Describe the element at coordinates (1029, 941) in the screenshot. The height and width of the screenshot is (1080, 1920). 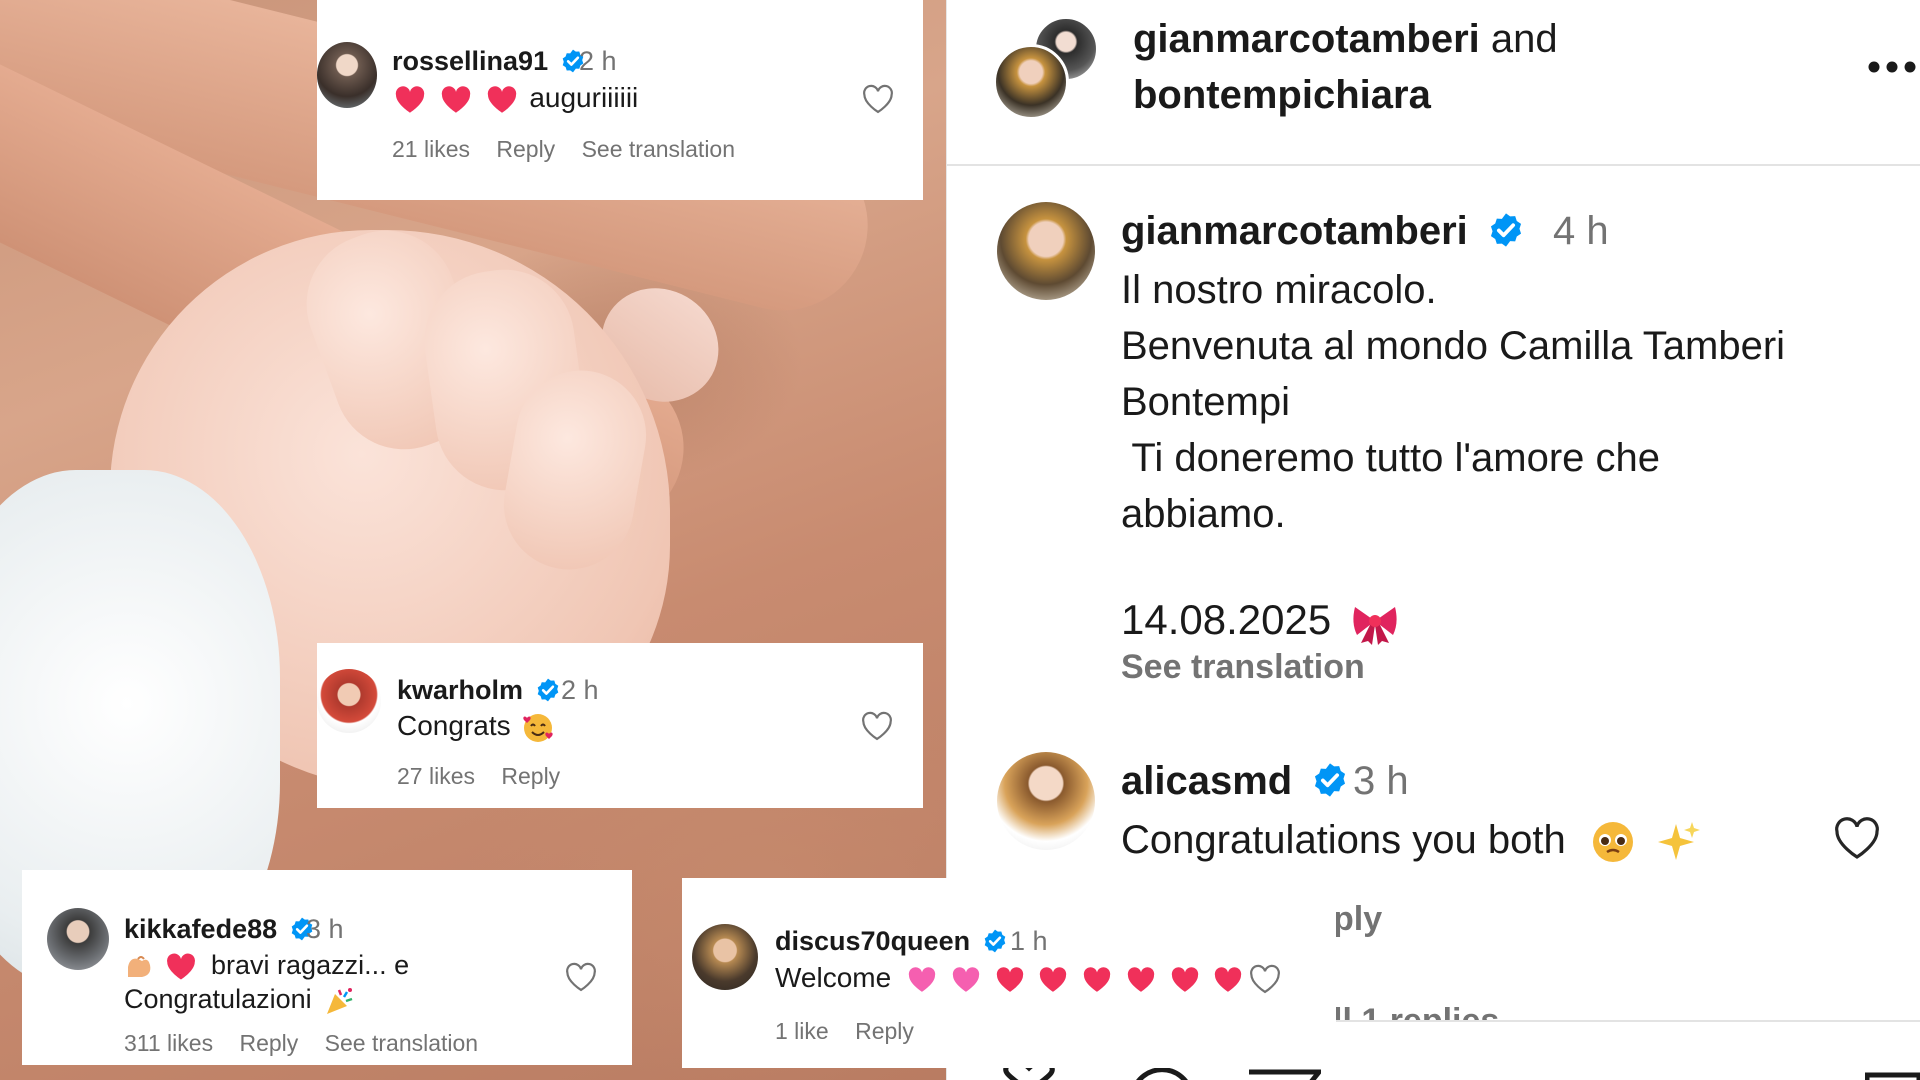
I see `comment-time: 1 h` at that location.